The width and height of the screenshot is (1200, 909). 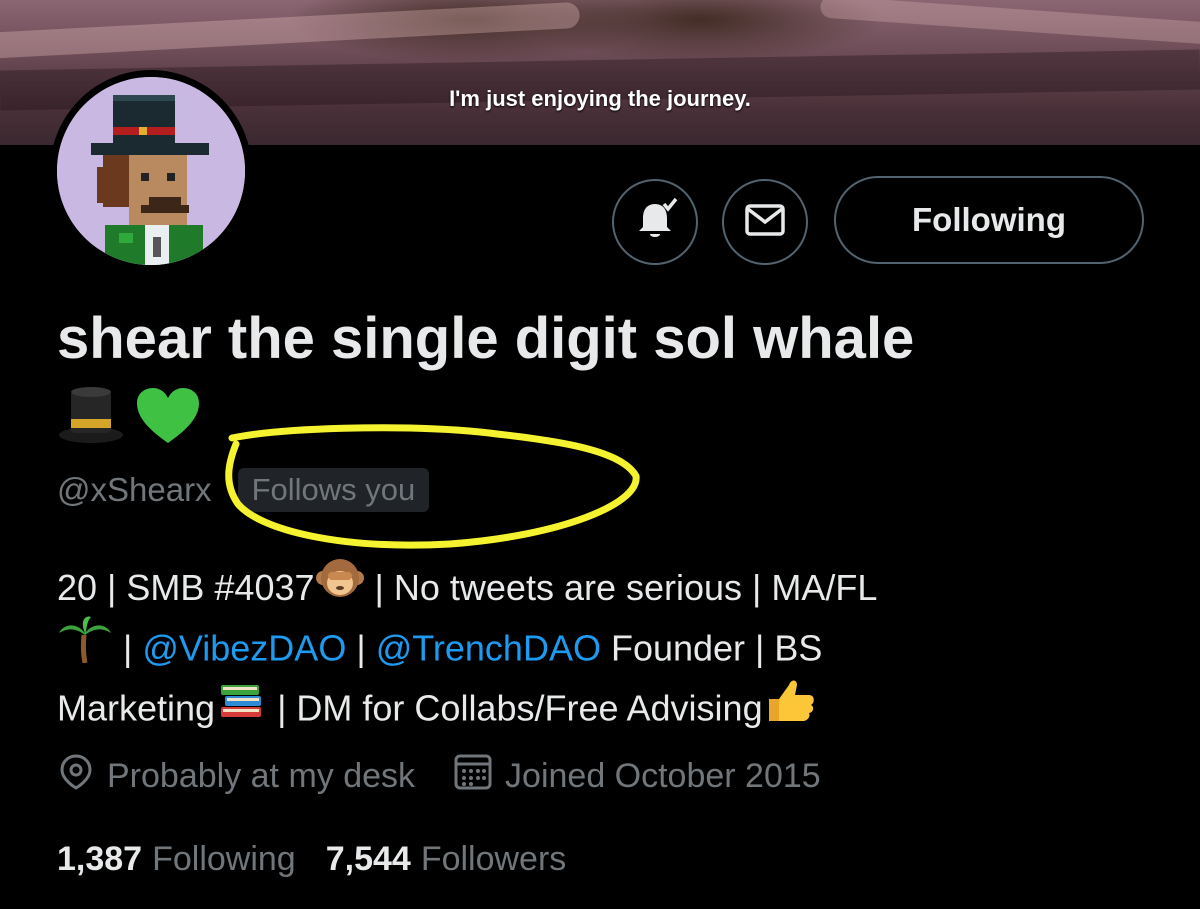 I want to click on notifications-button, so click(x=655, y=222).